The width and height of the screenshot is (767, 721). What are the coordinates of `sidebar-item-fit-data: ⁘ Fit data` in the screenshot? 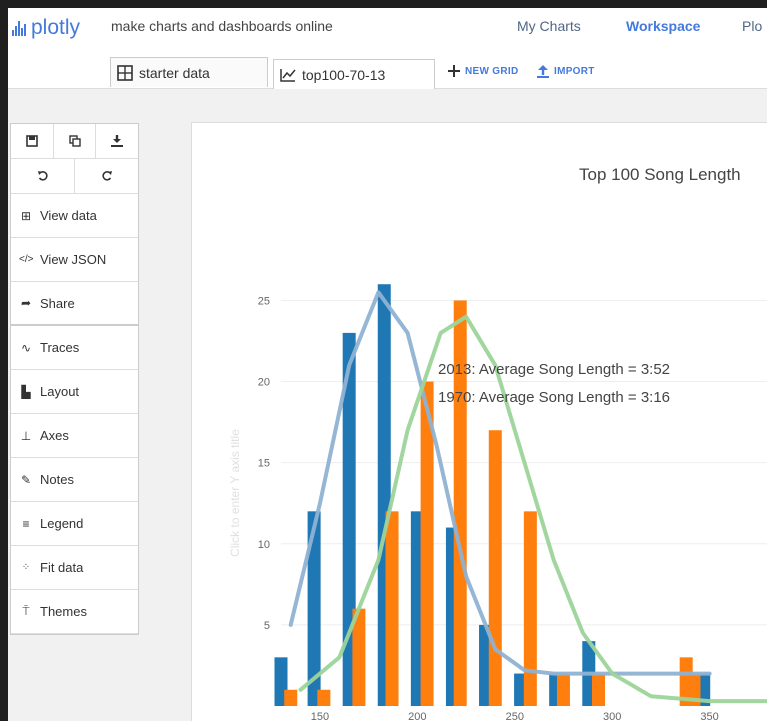 It's located at (74, 568).